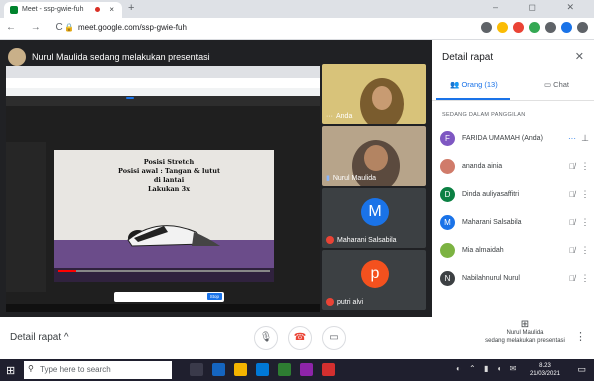 The image size is (594, 381). What do you see at coordinates (131, 8) in the screenshot?
I see `new-tab-button: +` at bounding box center [131, 8].